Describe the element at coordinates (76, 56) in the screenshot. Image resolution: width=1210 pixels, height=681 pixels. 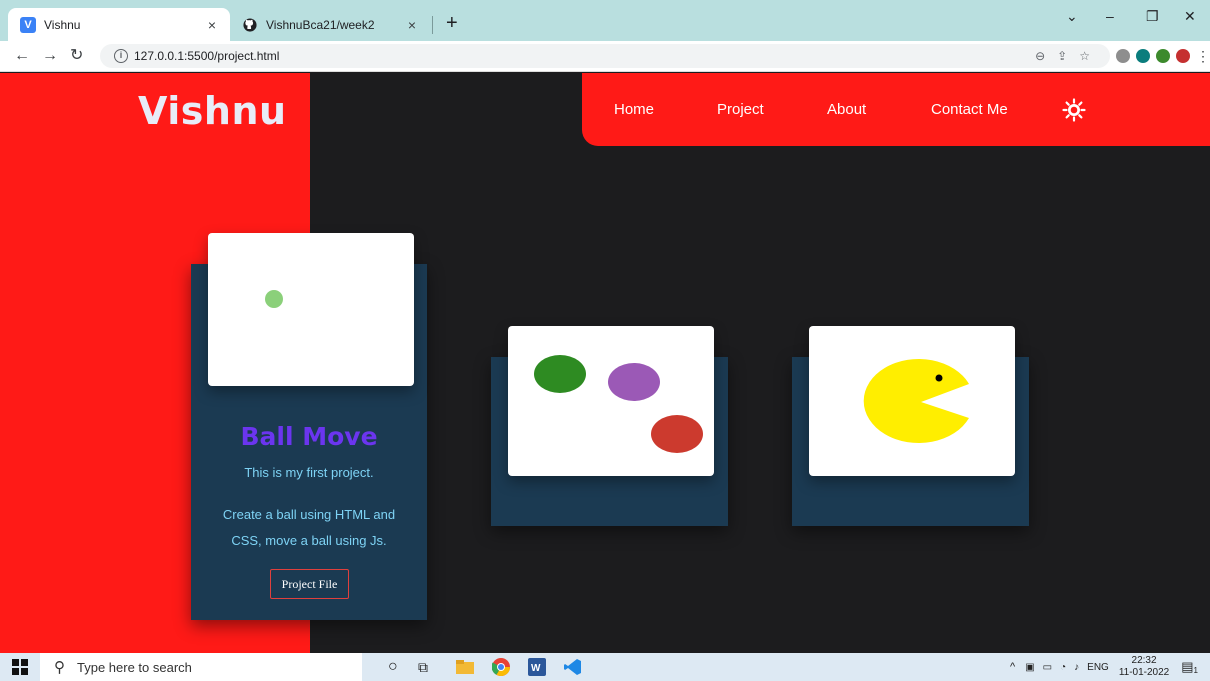
I see `reload-icon: ↻` at that location.